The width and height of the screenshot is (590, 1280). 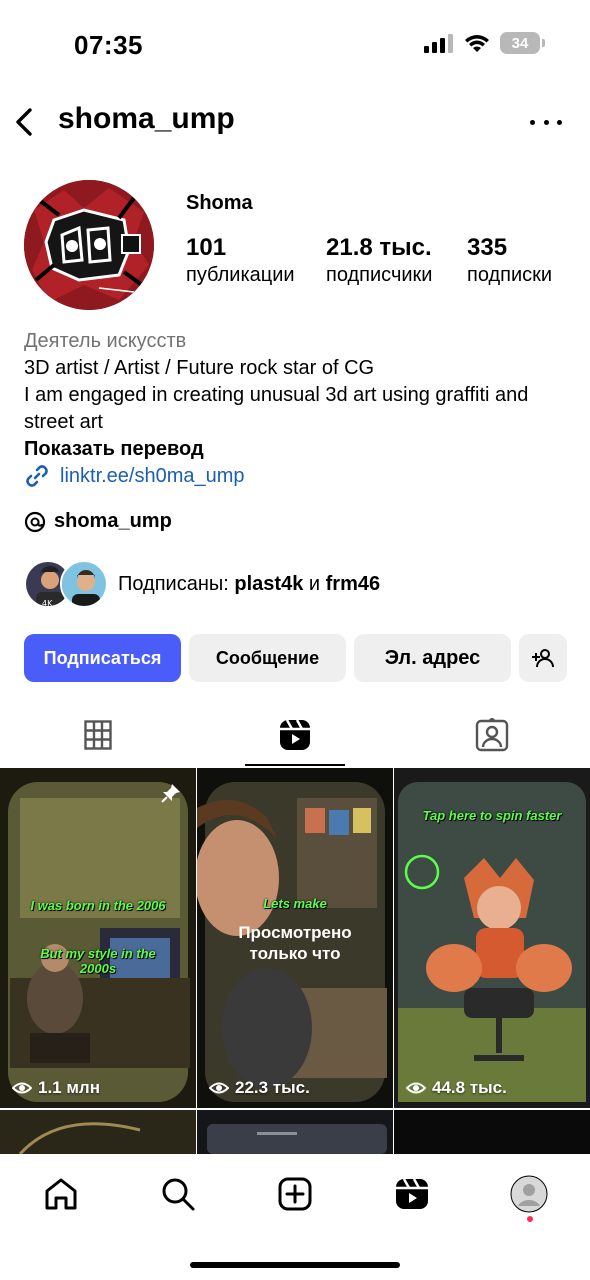 I want to click on followed-and: и, so click(x=314, y=583).